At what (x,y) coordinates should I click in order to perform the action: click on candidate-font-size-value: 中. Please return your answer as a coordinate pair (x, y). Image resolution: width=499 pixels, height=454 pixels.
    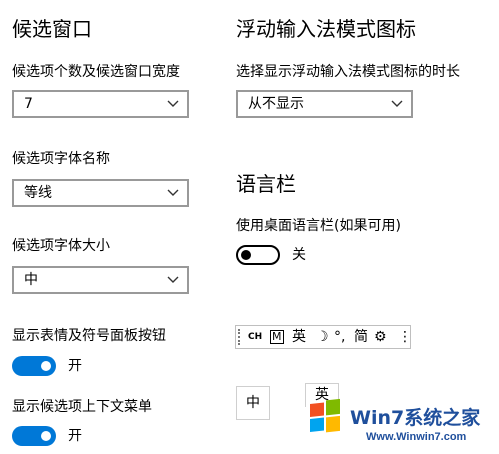
    Looking at the image, I should click on (31, 280).